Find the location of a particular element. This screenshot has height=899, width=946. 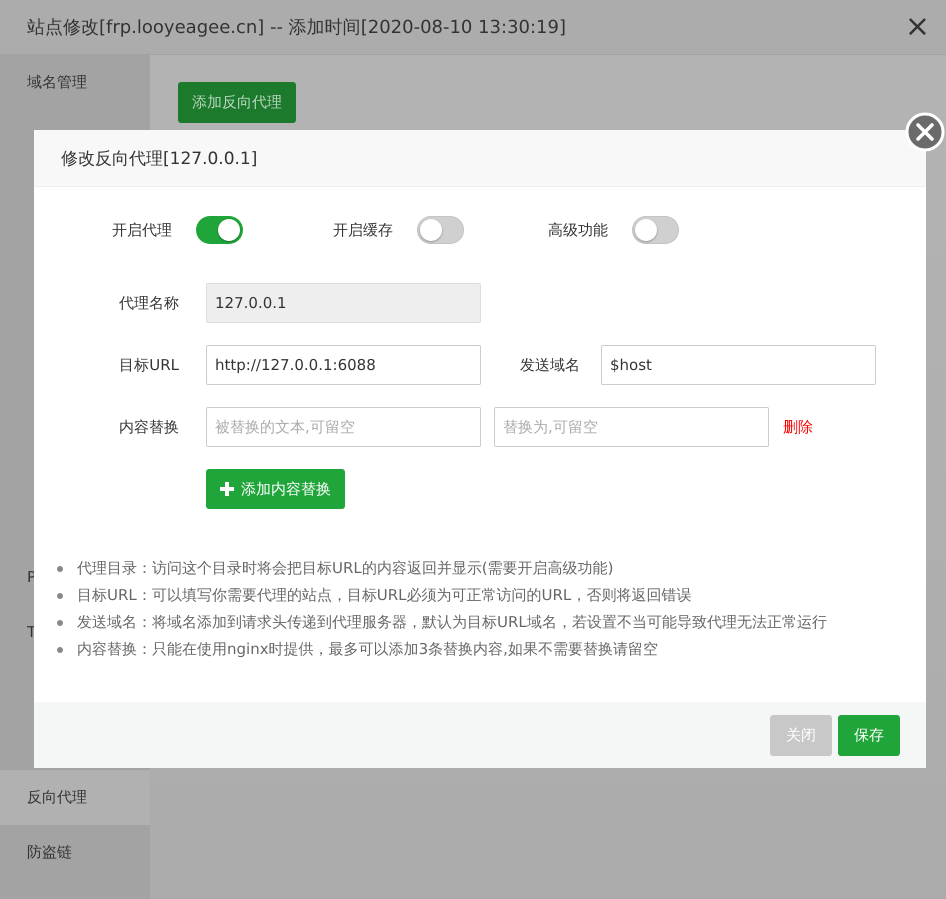

add-proxy-button: 添加反向代理 is located at coordinates (237, 102).